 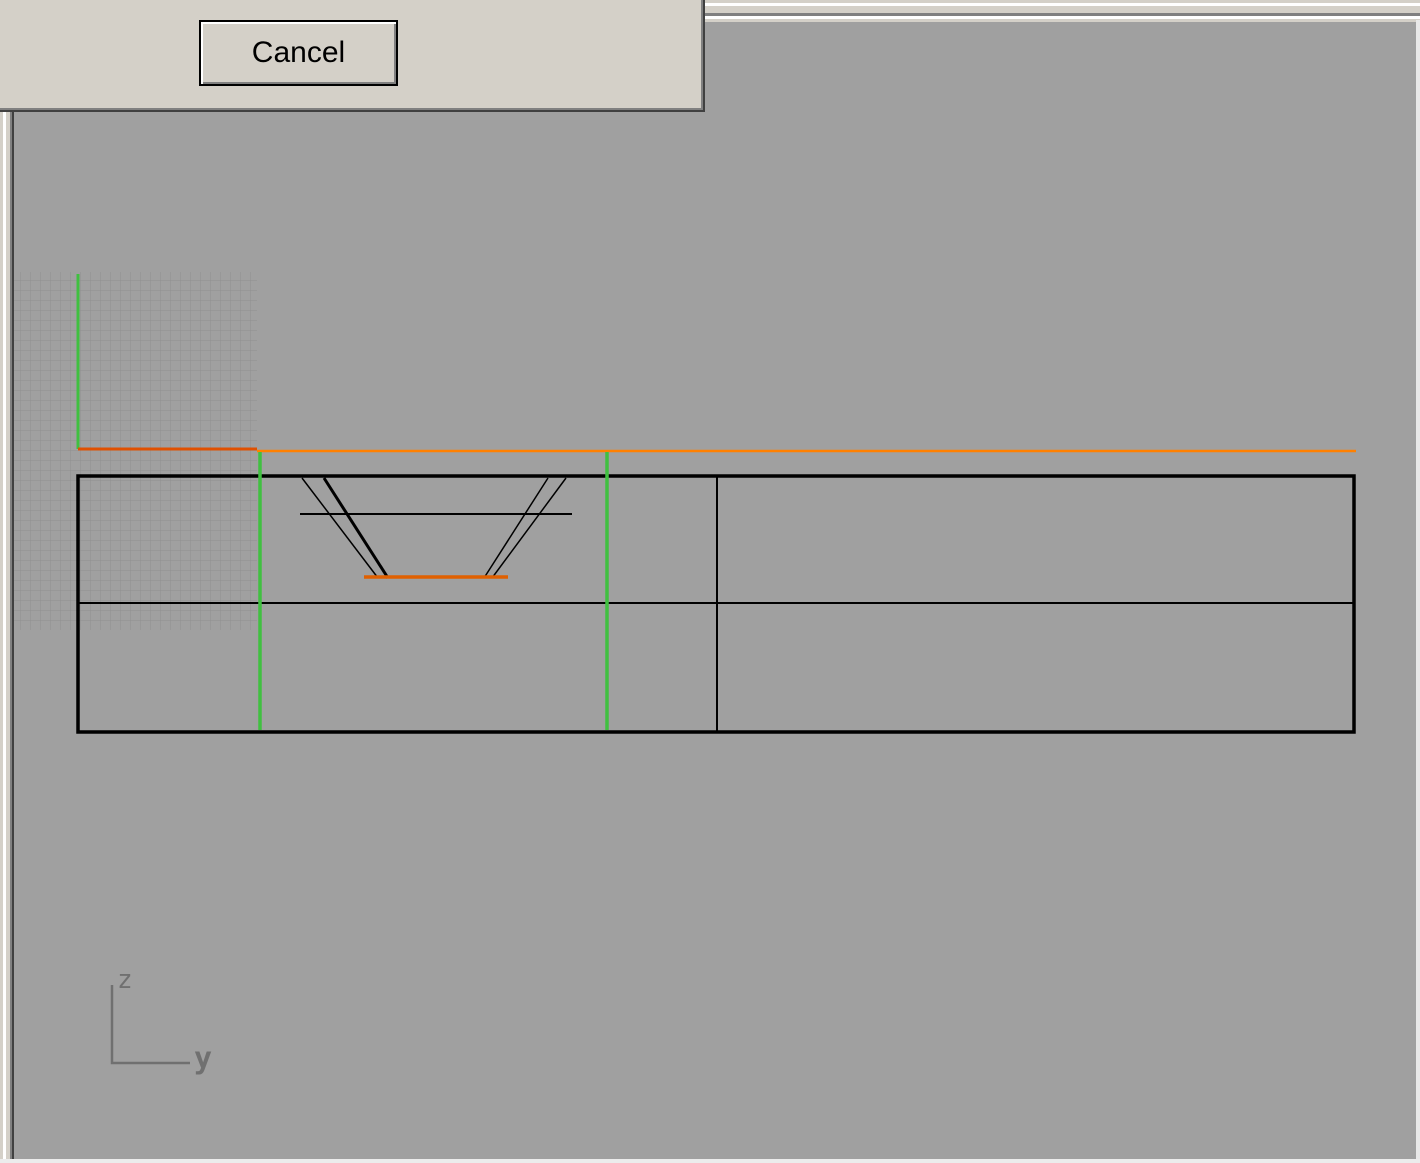 I want to click on axis-label-y: y, so click(x=203, y=1058).